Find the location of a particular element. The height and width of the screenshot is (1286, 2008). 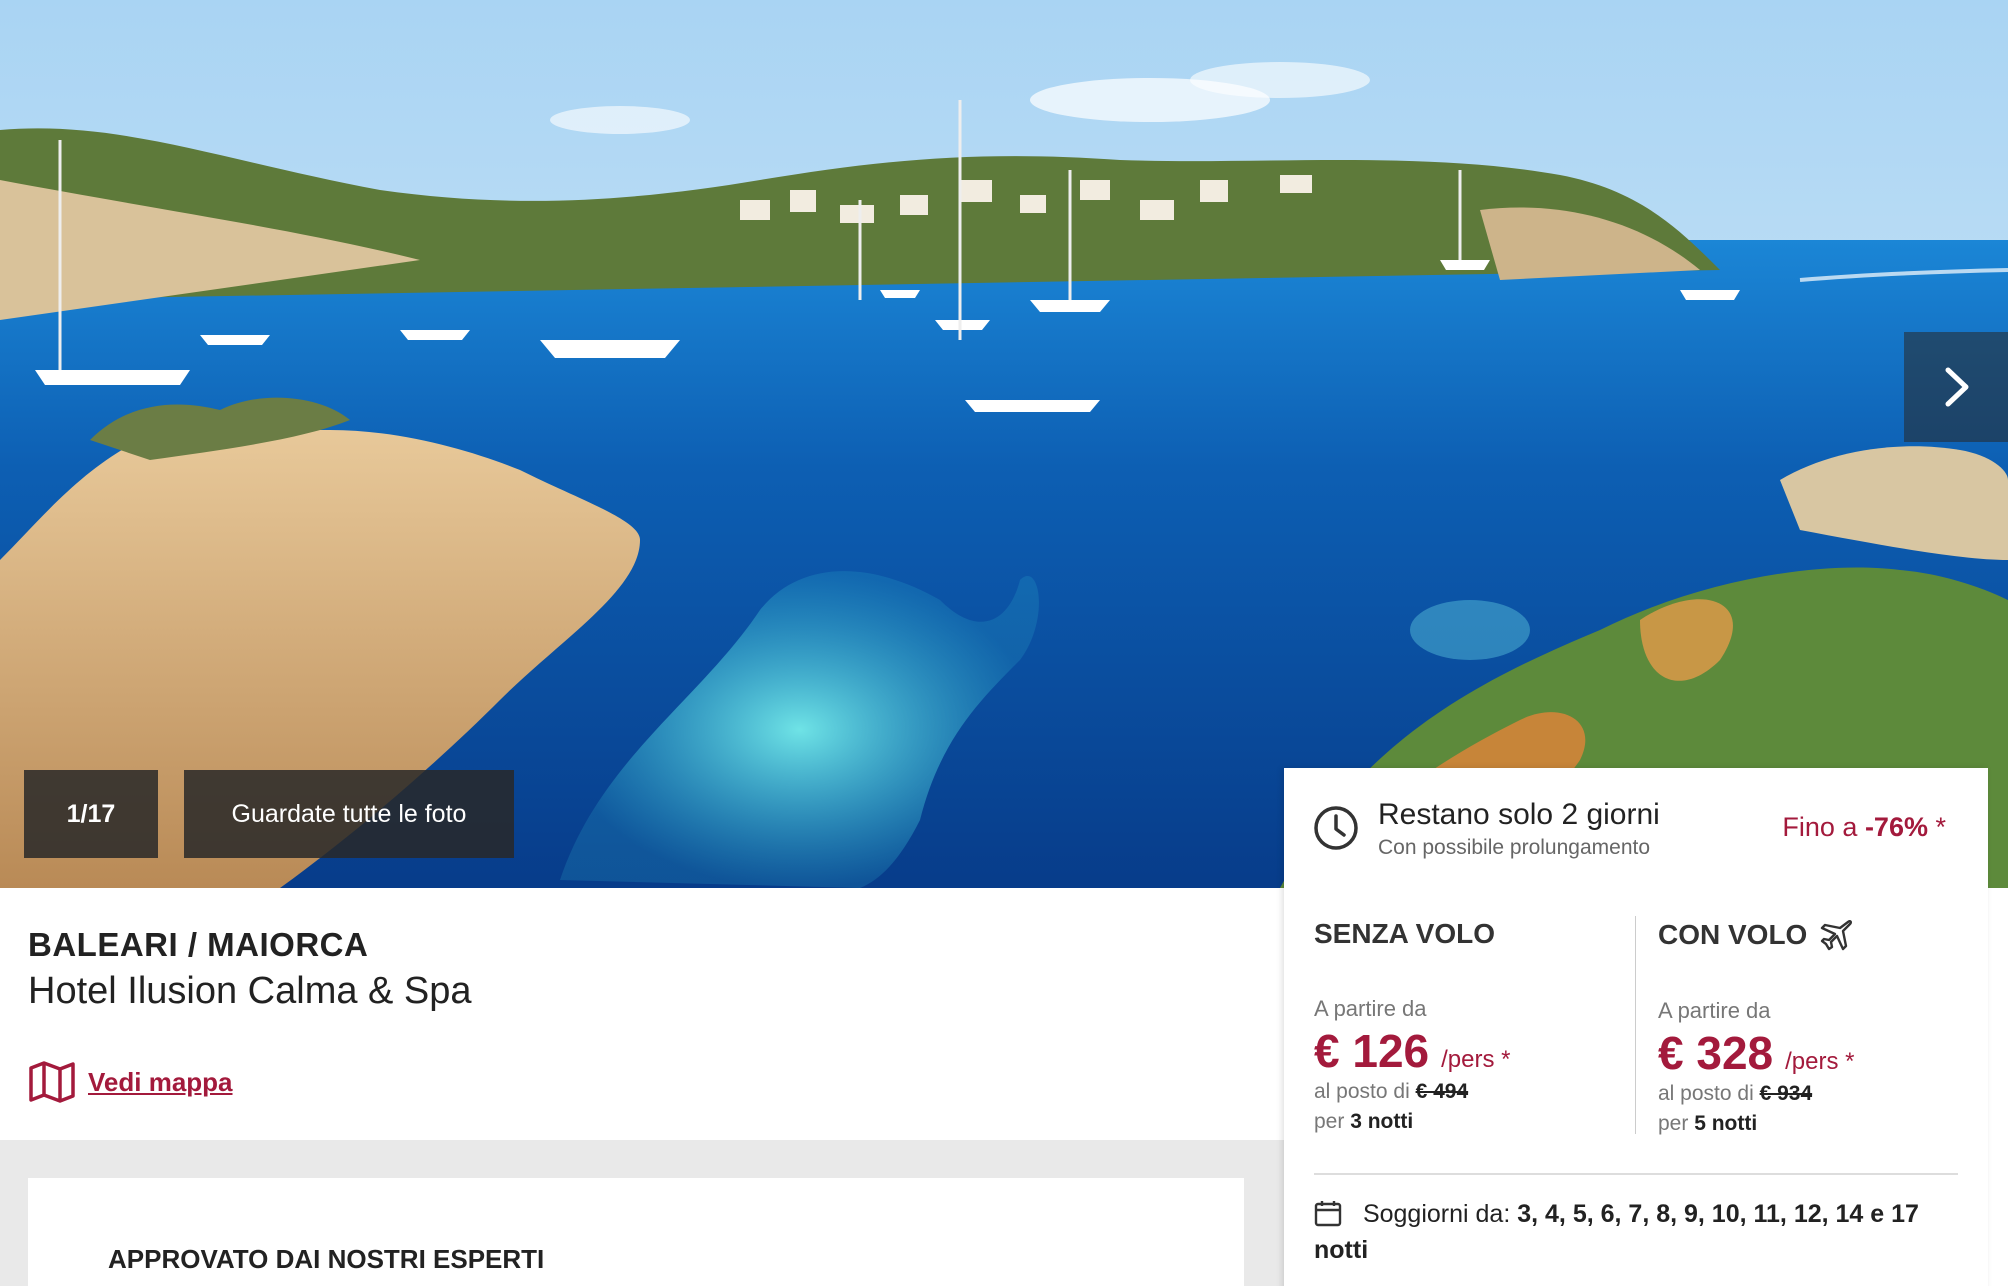

with-flight-per: /pers * is located at coordinates (1820, 1061).